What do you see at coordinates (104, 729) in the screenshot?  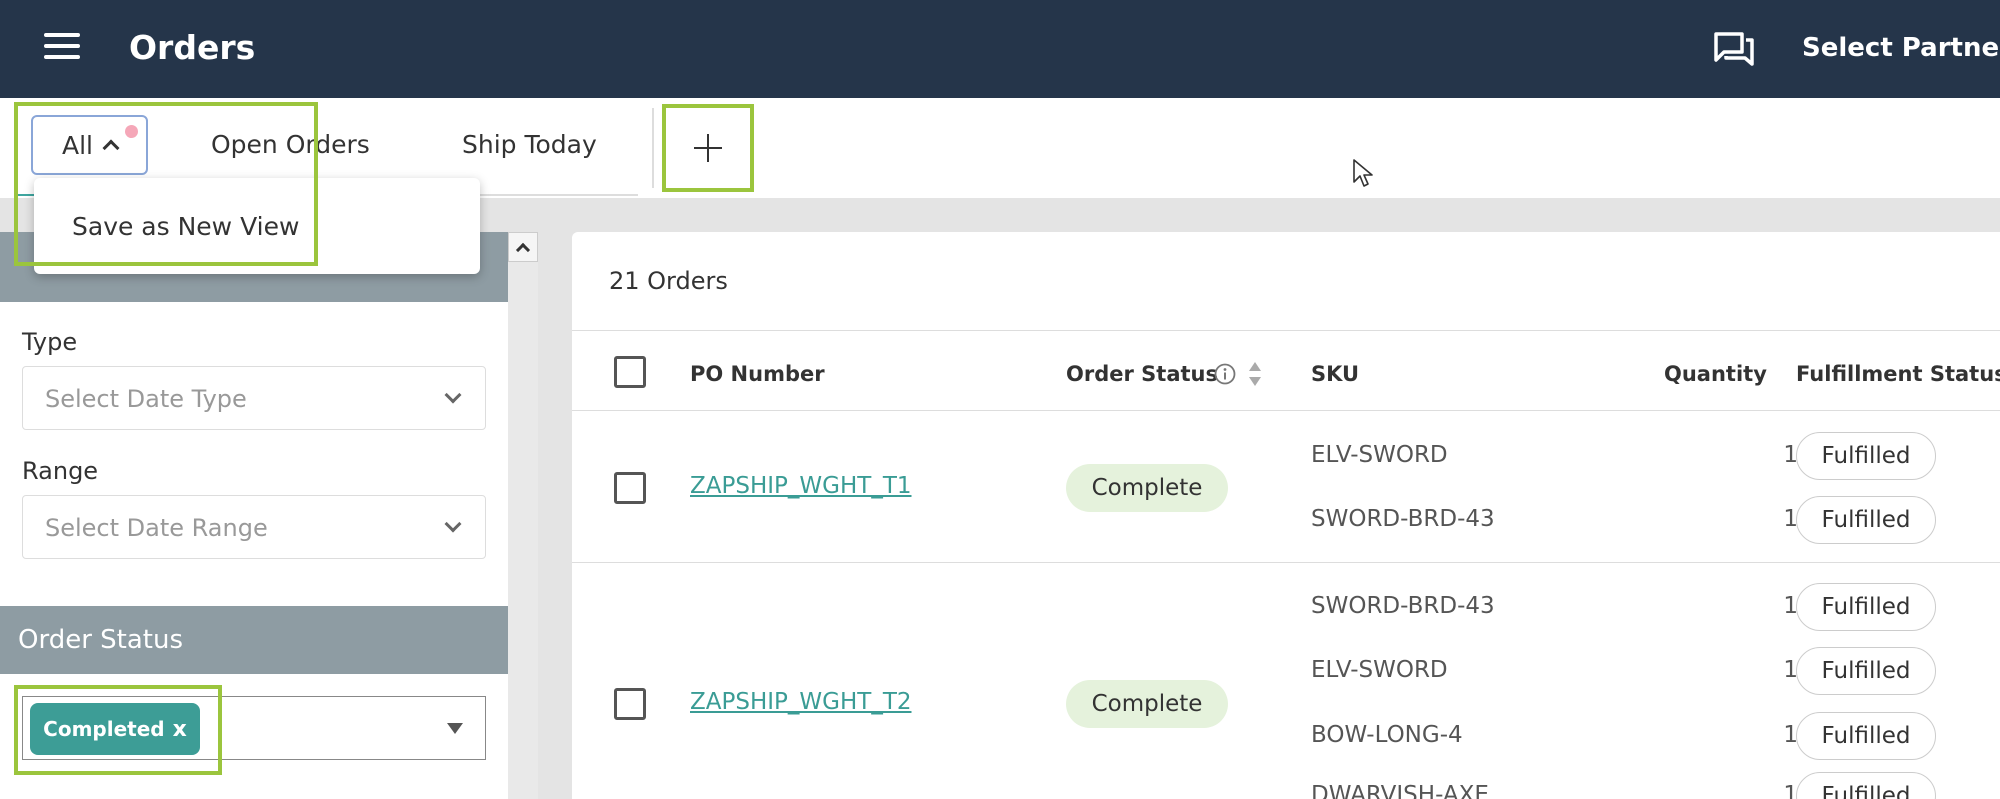 I see `chip-label: Completed` at bounding box center [104, 729].